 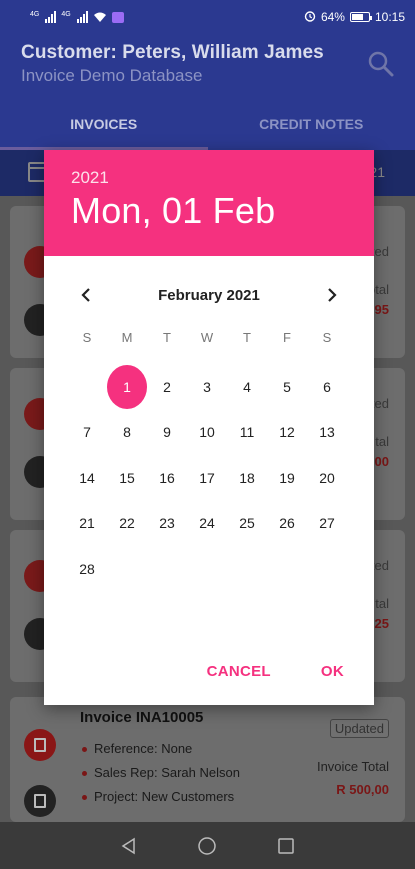 I want to click on calendar-day: 13, so click(x=327, y=433).